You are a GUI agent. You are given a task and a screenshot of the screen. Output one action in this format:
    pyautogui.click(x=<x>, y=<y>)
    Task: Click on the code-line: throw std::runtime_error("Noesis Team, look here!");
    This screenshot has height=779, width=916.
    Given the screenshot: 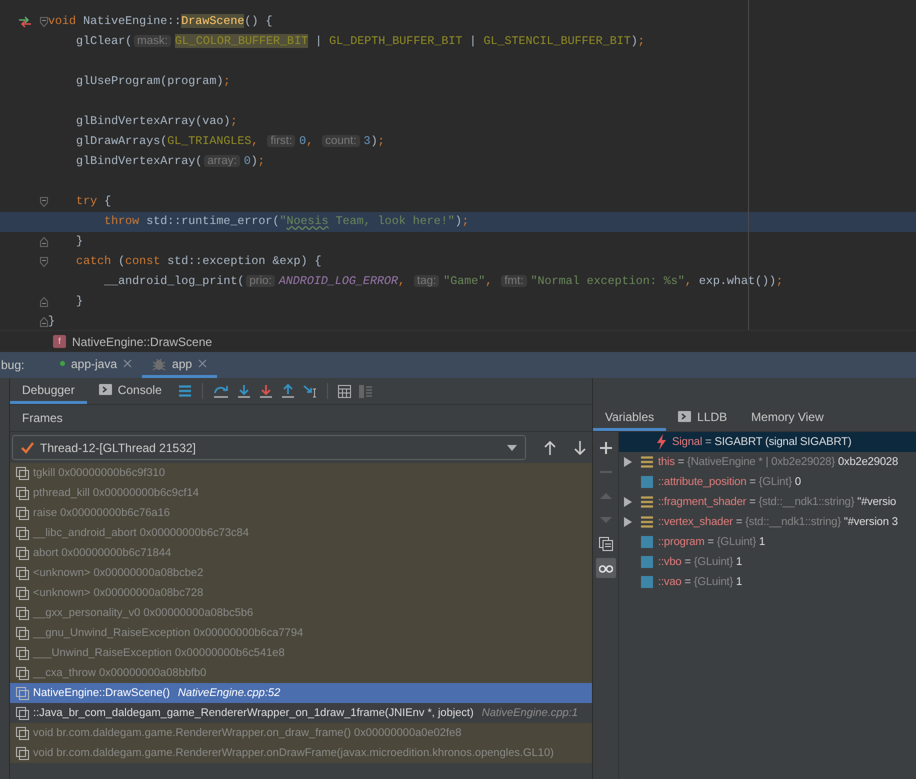 What is the action you would take?
    pyautogui.click(x=286, y=221)
    